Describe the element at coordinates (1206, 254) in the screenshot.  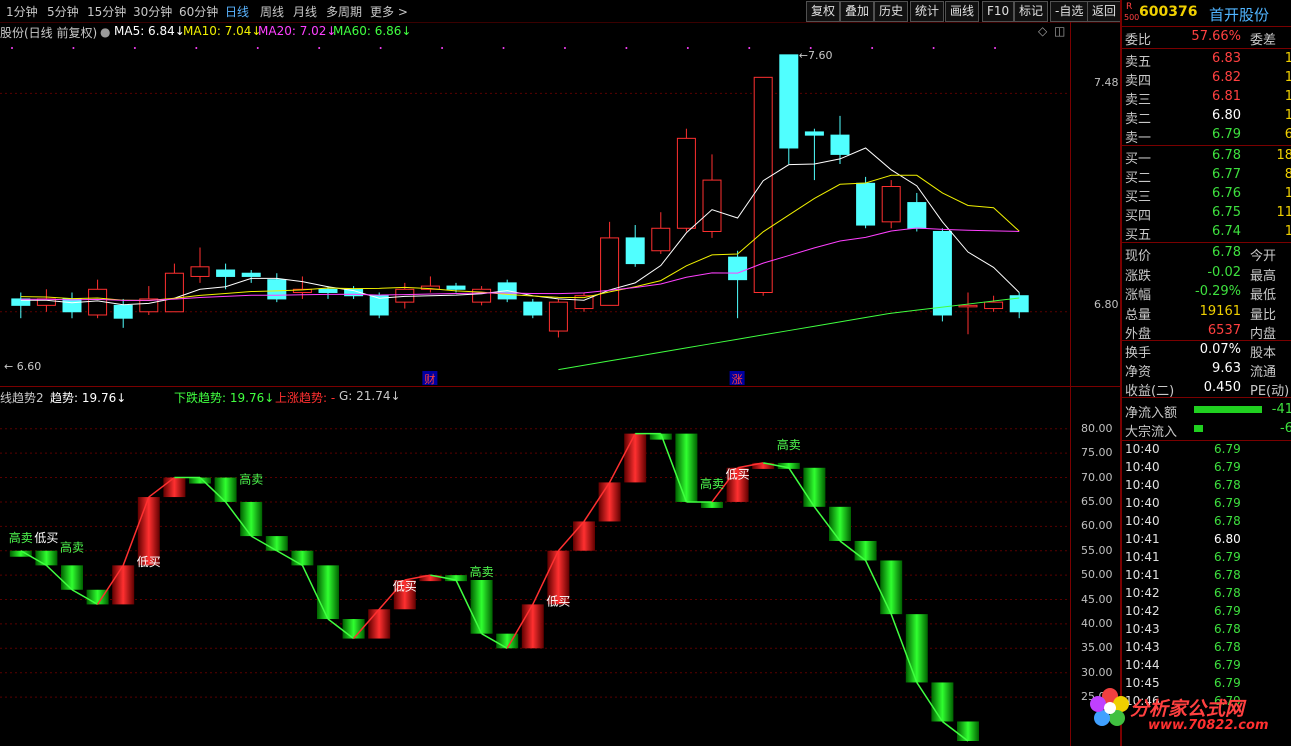
I see `stat-row: 现价 6.78 今开` at that location.